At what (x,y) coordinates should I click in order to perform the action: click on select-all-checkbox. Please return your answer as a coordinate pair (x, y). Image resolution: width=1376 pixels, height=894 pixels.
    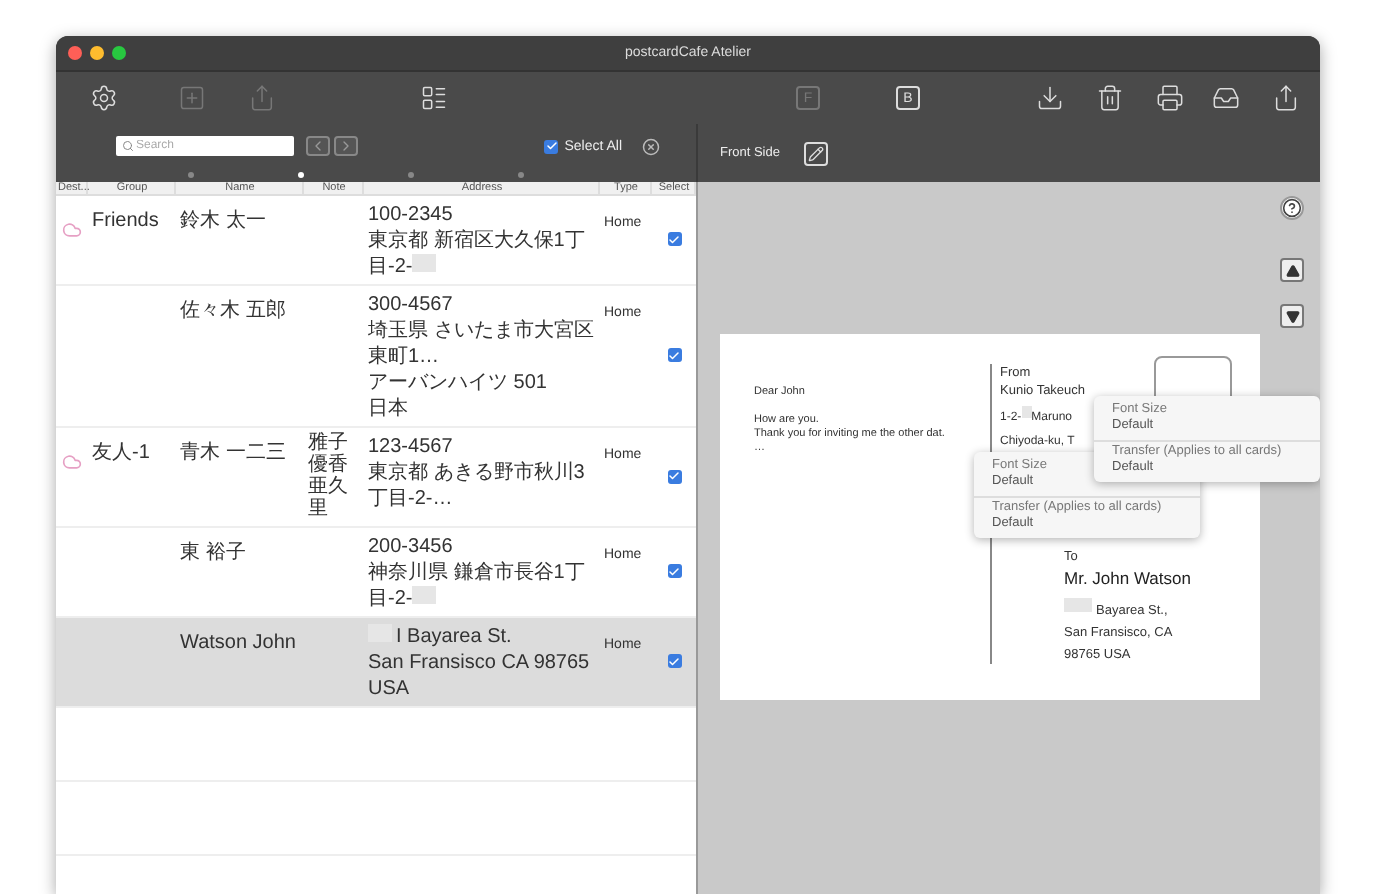
    Looking at the image, I should click on (551, 146).